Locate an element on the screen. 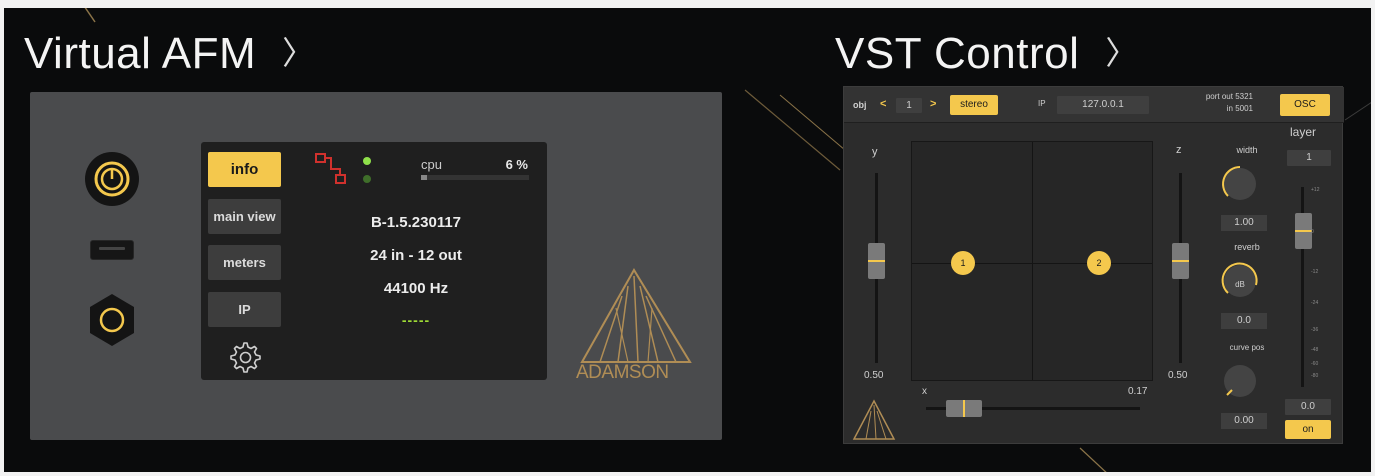 This screenshot has width=1375, height=476. sample-rate: 44100 Hz is located at coordinates (416, 288).